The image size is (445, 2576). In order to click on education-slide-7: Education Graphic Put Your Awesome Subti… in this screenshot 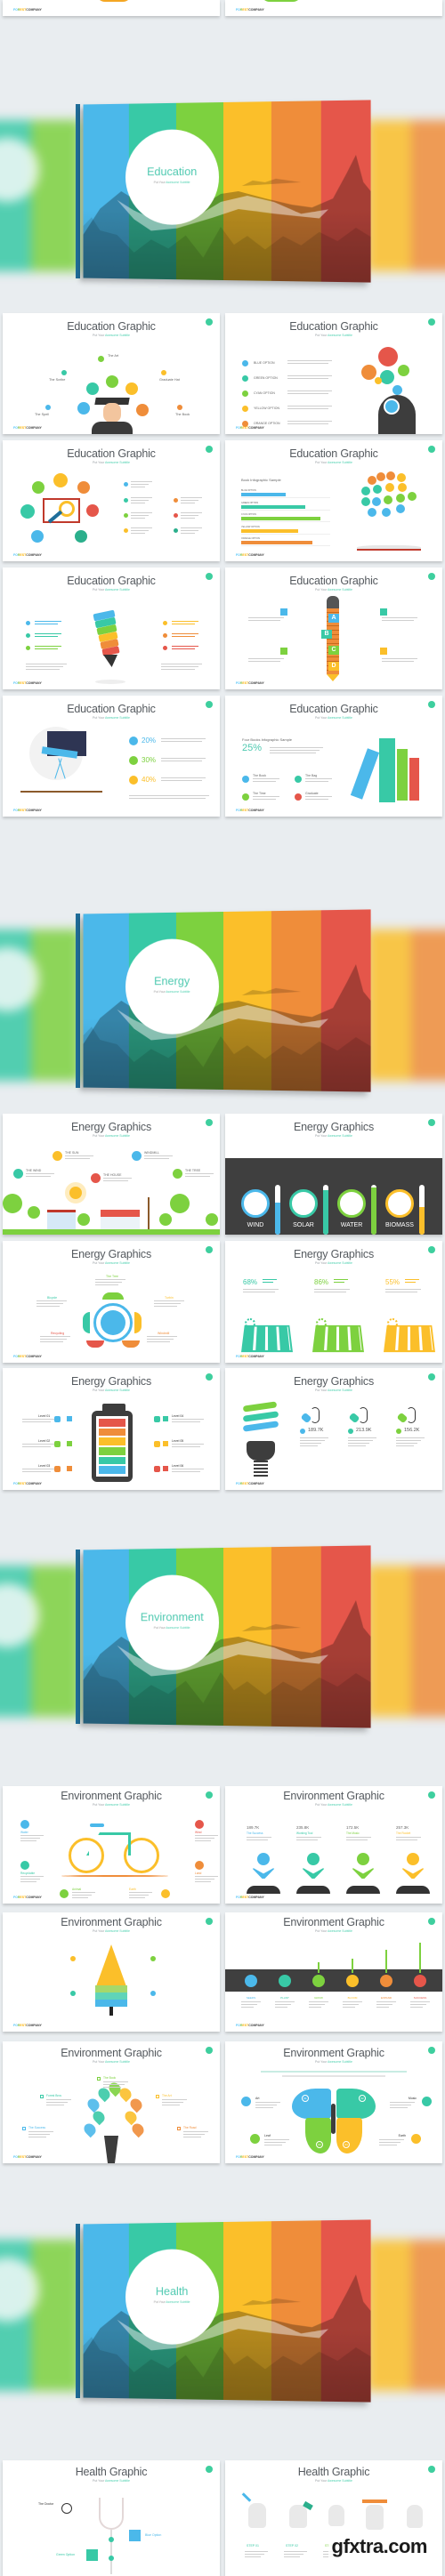, I will do `click(112, 756)`.